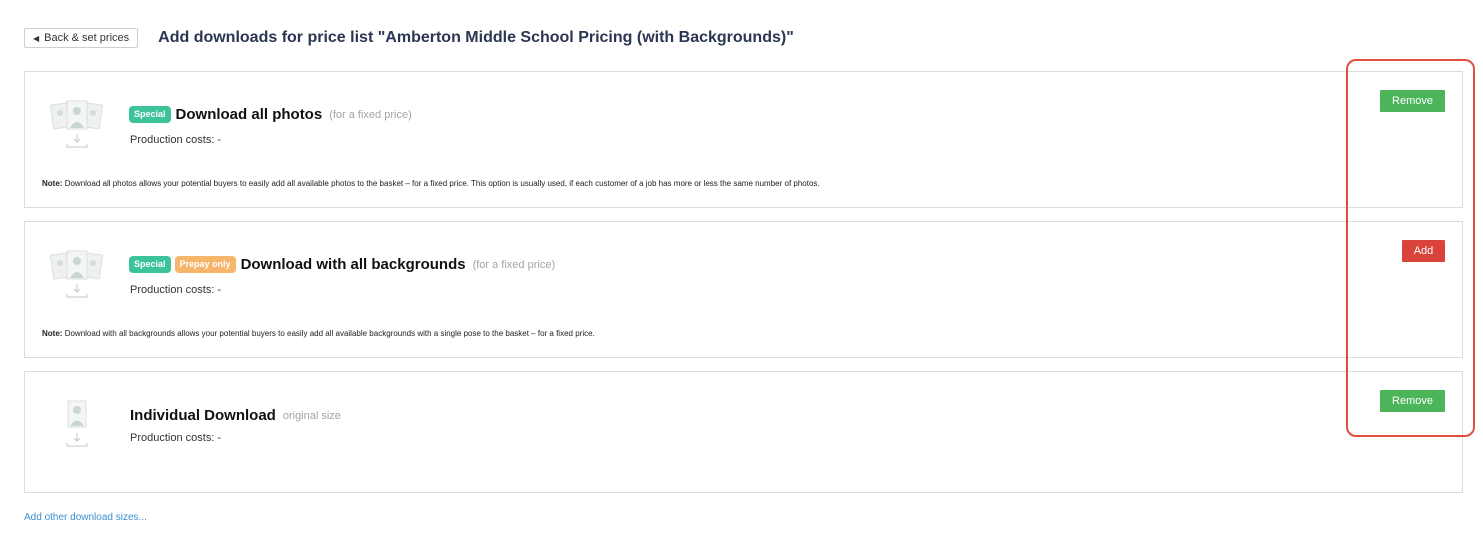 The image size is (1483, 538). I want to click on item-title: Download all photos, so click(249, 114).